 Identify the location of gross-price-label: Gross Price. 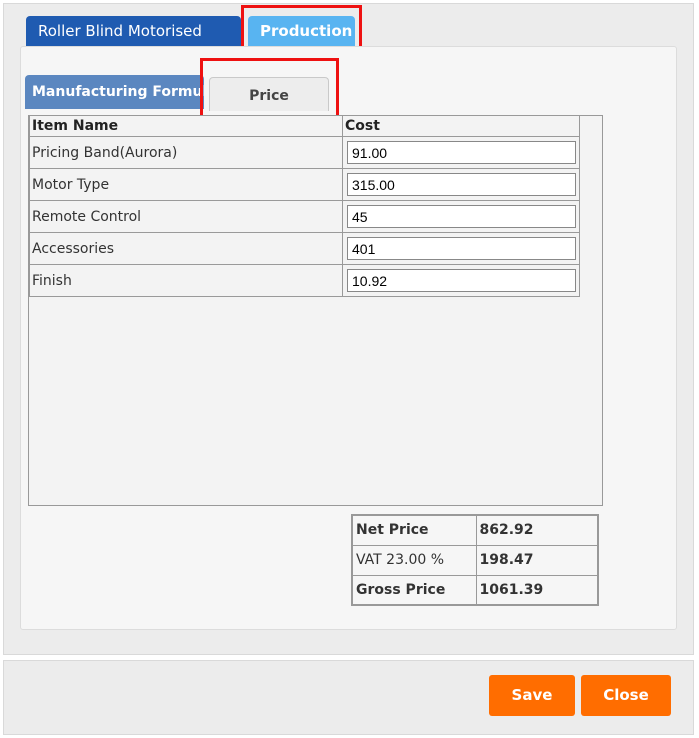
(414, 590).